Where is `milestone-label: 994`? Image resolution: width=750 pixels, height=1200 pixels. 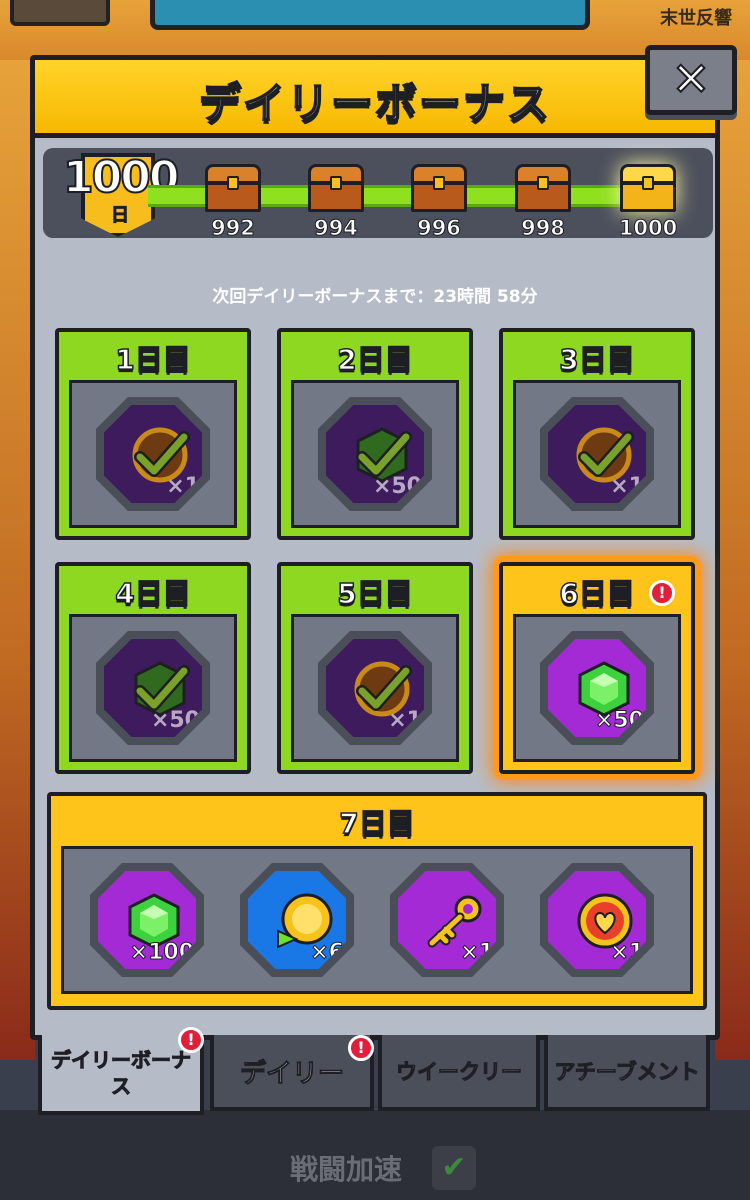
milestone-label: 994 is located at coordinates (336, 228).